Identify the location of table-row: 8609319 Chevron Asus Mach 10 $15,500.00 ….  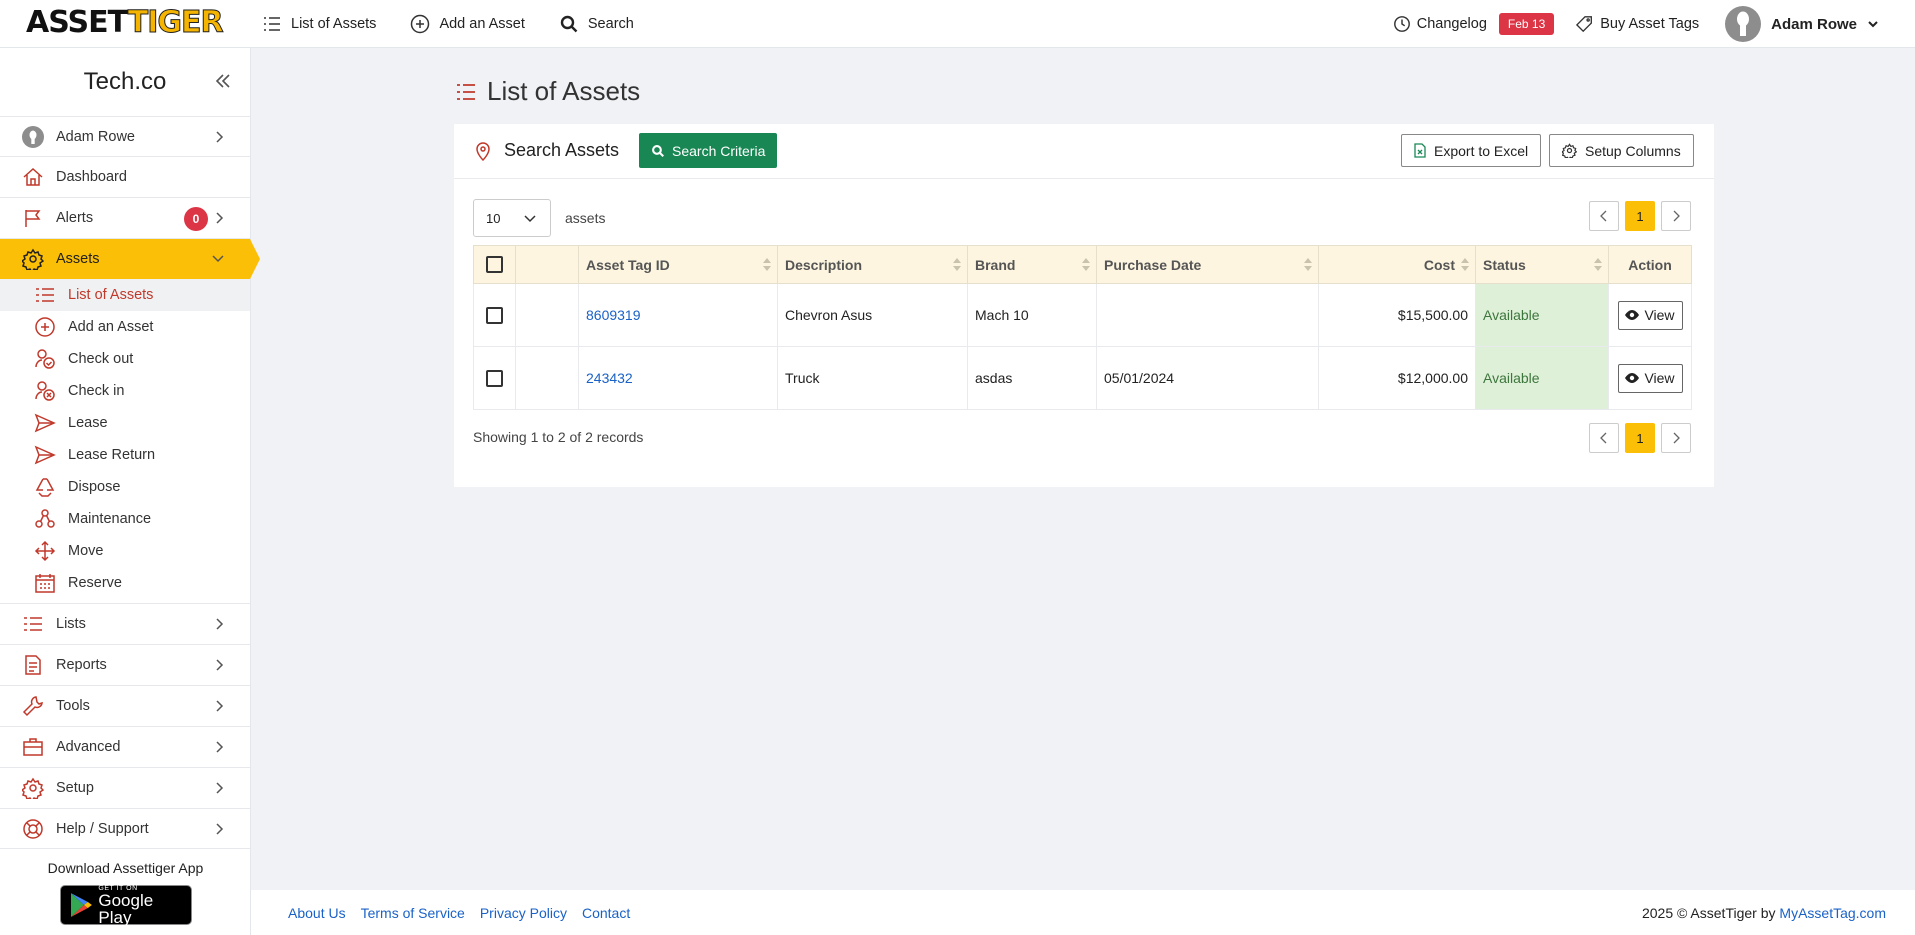
(1082, 315).